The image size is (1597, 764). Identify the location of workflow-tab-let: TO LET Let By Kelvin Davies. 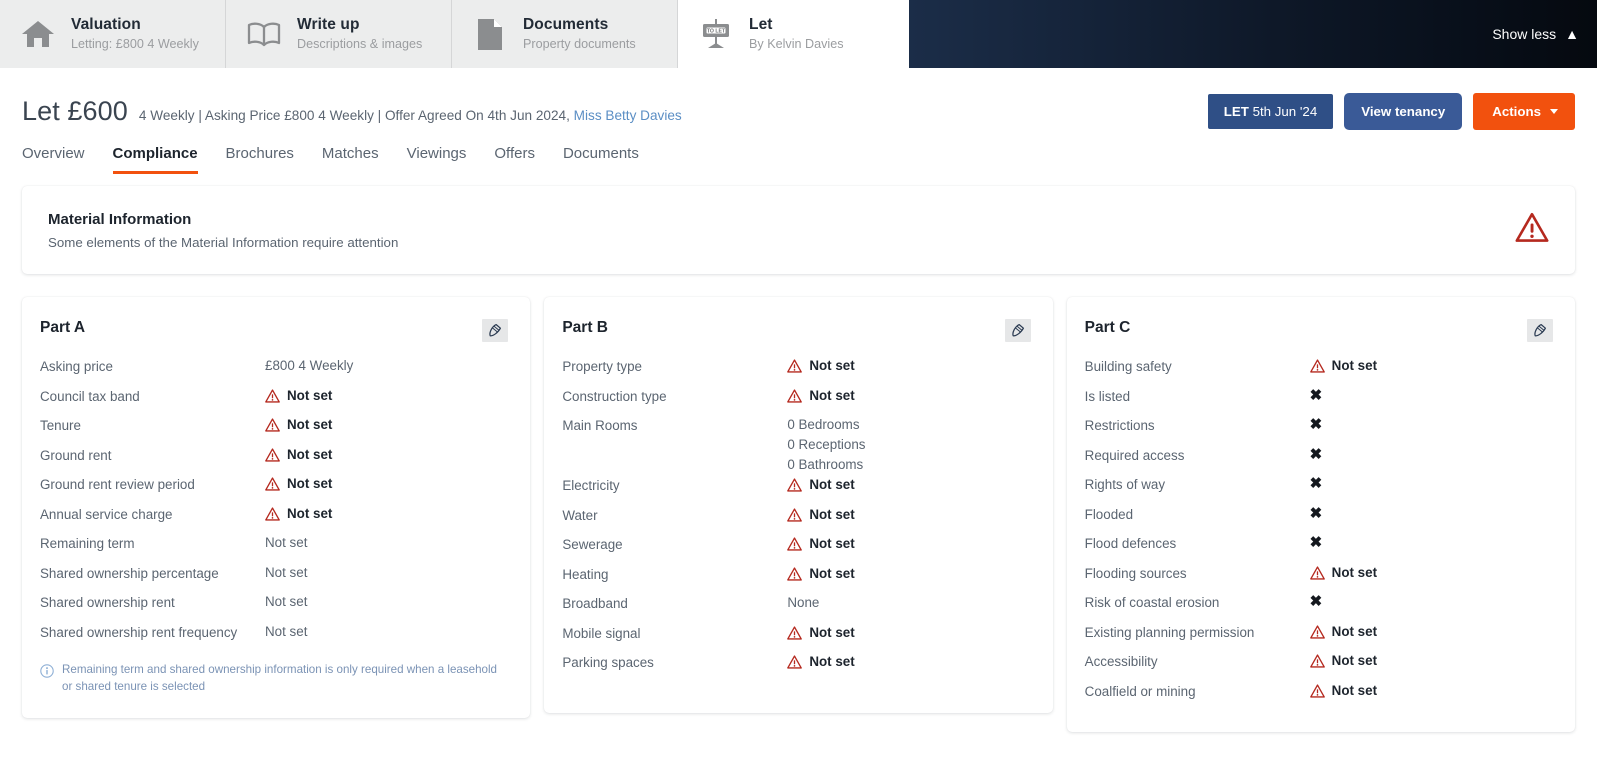
(793, 34).